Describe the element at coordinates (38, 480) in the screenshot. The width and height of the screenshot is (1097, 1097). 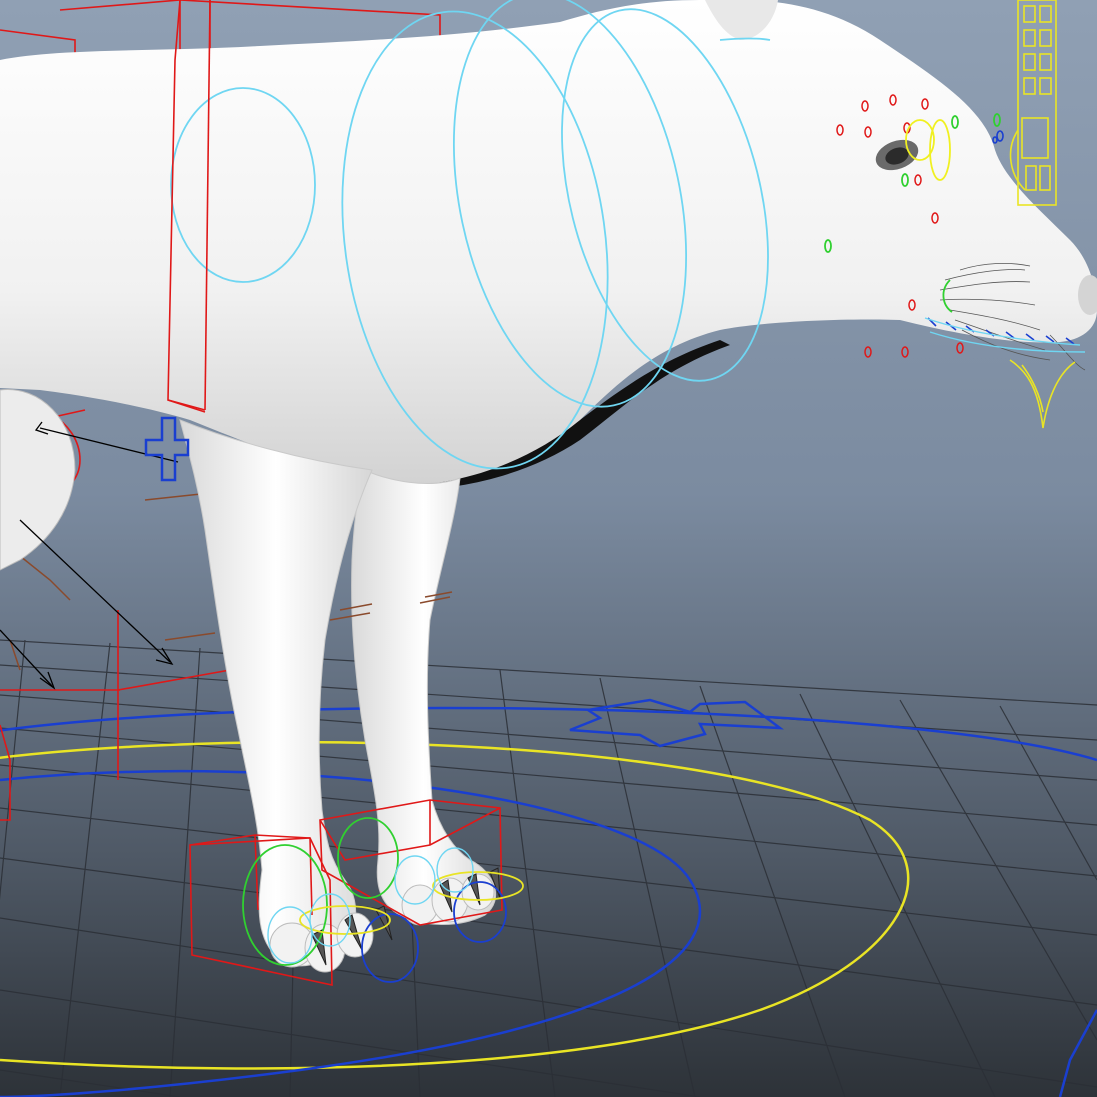
I see `hind-leg-mesh` at that location.